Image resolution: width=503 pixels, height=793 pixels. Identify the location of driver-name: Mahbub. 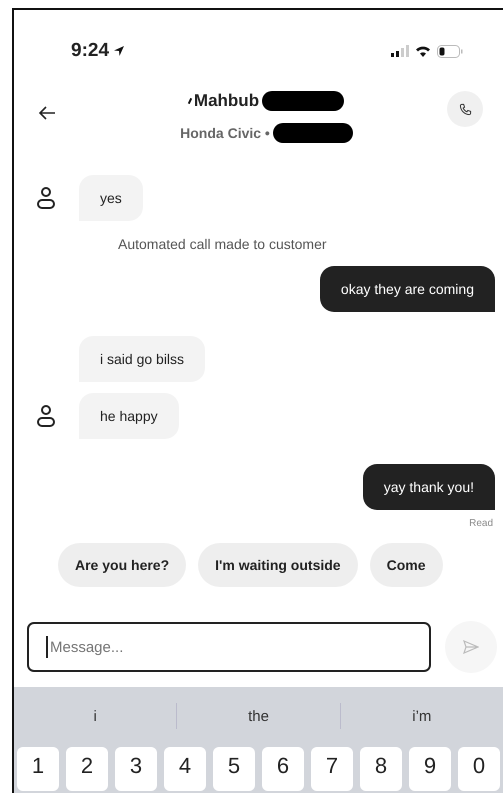
(227, 101).